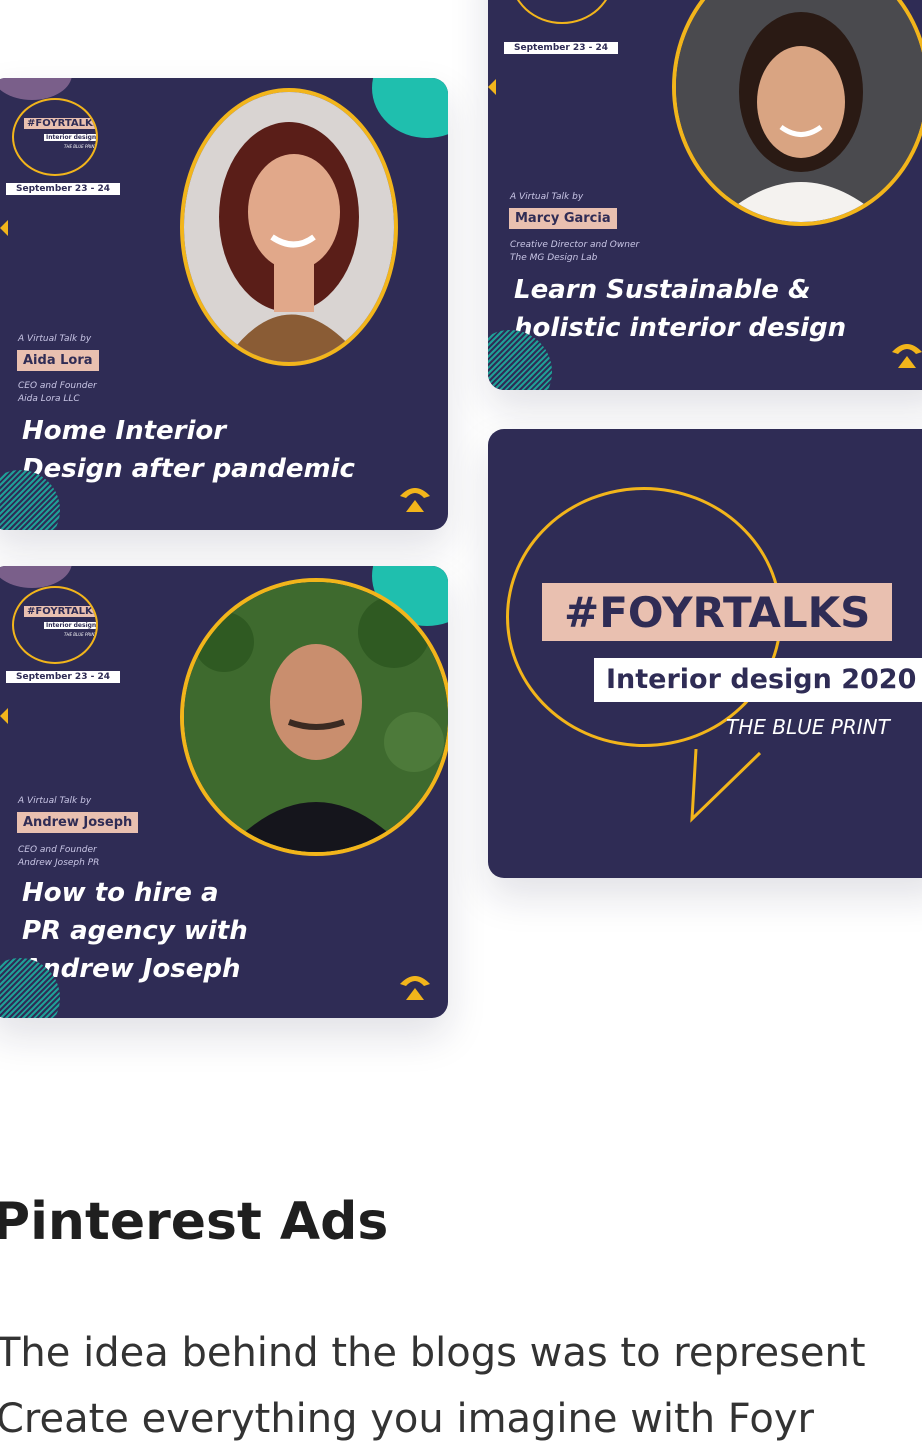 The height and width of the screenshot is (1442, 922). Describe the element at coordinates (717, 612) in the screenshot. I see `logo-hashtag: #FOYRTALKS` at that location.